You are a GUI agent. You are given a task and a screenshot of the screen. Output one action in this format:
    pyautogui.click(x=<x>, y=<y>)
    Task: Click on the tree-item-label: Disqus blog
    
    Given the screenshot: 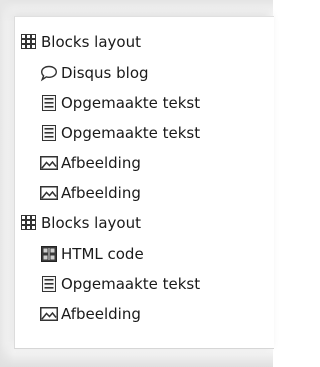 What is the action you would take?
    pyautogui.click(x=105, y=73)
    